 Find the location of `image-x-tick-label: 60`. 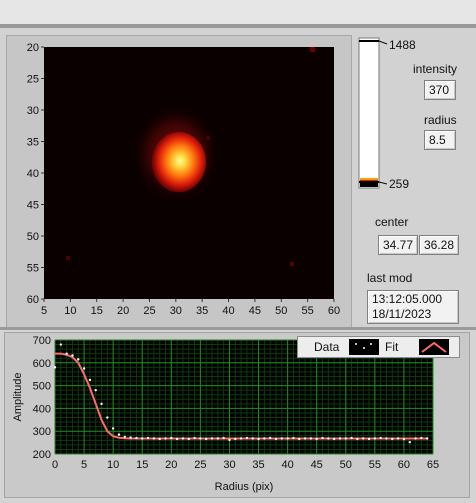

image-x-tick-label: 60 is located at coordinates (334, 311).